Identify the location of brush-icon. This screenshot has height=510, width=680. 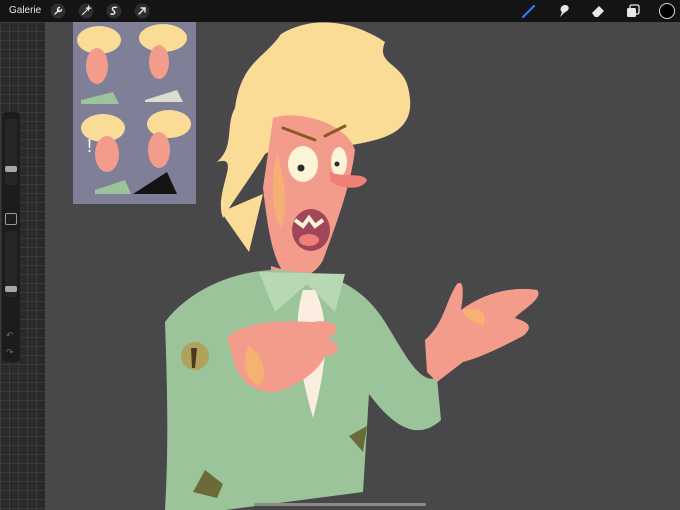
(529, 11).